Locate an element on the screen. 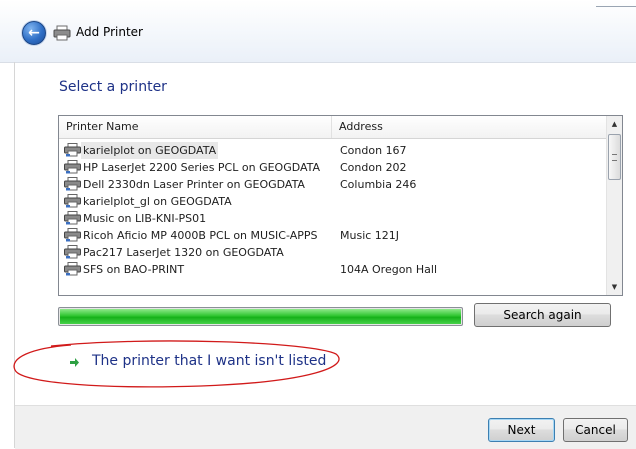 The width and height of the screenshot is (636, 449). frame-line is located at coordinates (14, 255).